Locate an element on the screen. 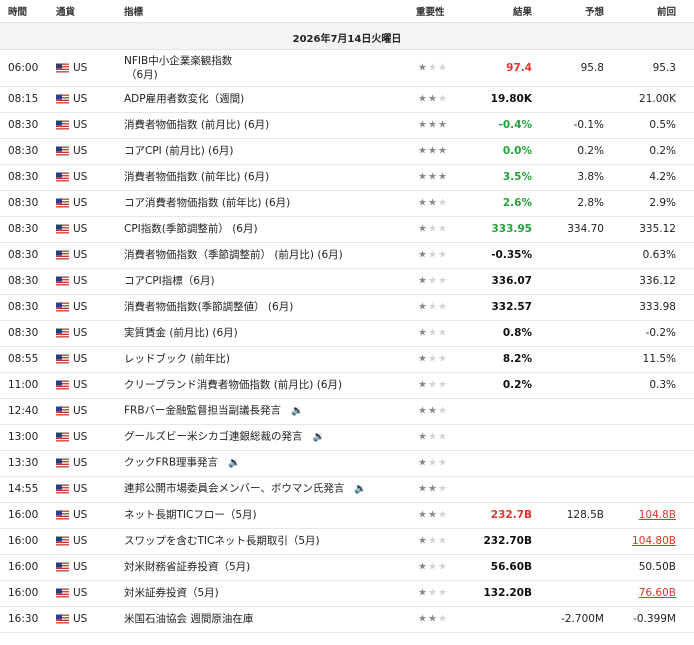 The height and width of the screenshot is (645, 694). event-name-text: レッドブック (前年比) is located at coordinates (177, 359).